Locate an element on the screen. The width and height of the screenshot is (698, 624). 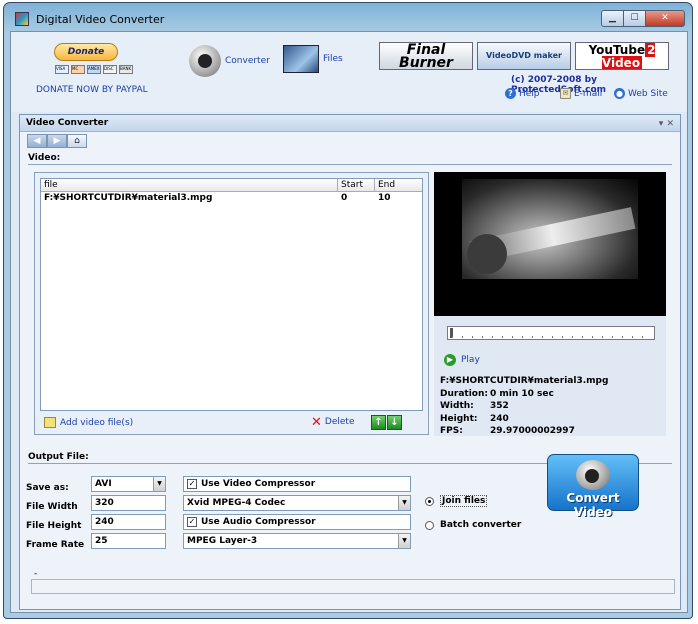
email-label: E-mail is located at coordinates (588, 93).